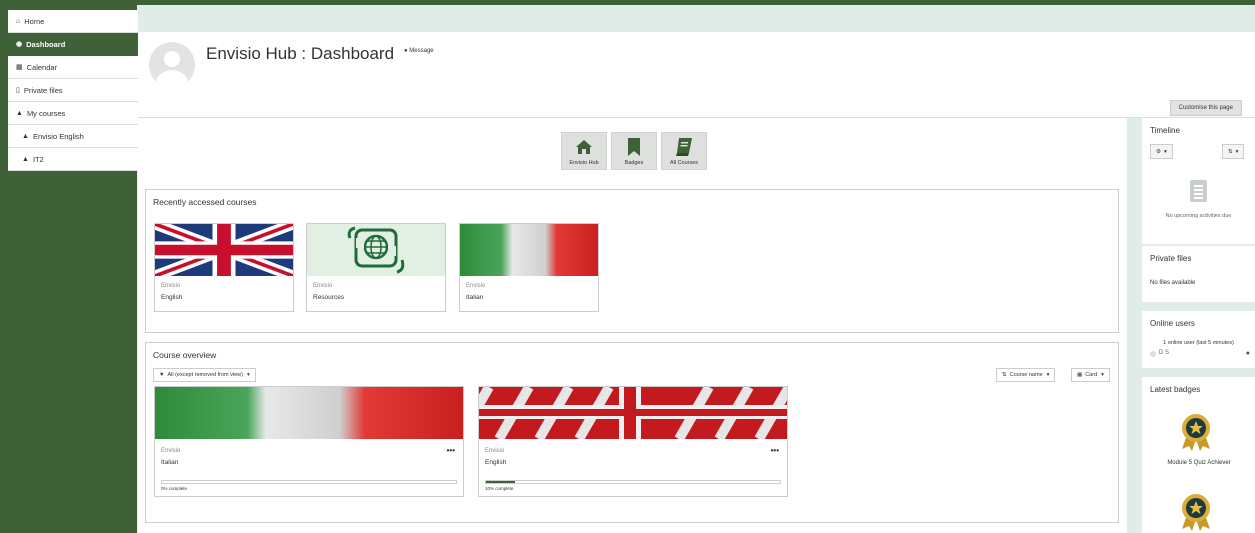 This screenshot has height=533, width=1255. I want to click on eye-icon: ●, so click(1248, 353).